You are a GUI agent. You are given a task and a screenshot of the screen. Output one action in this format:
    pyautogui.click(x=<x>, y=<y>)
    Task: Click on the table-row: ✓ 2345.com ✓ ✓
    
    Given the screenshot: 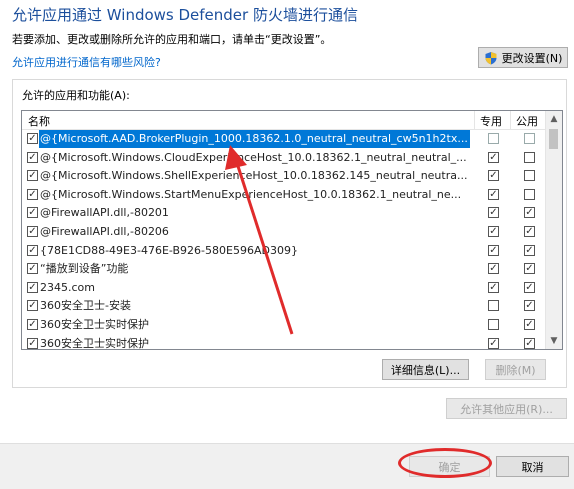 What is the action you would take?
    pyautogui.click(x=284, y=288)
    